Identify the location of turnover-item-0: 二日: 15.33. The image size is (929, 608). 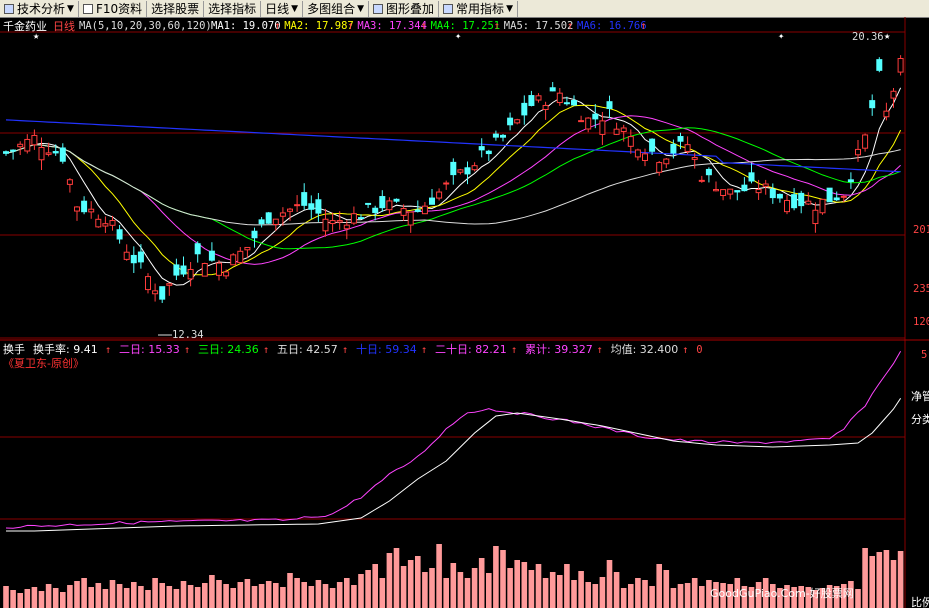
(149, 349).